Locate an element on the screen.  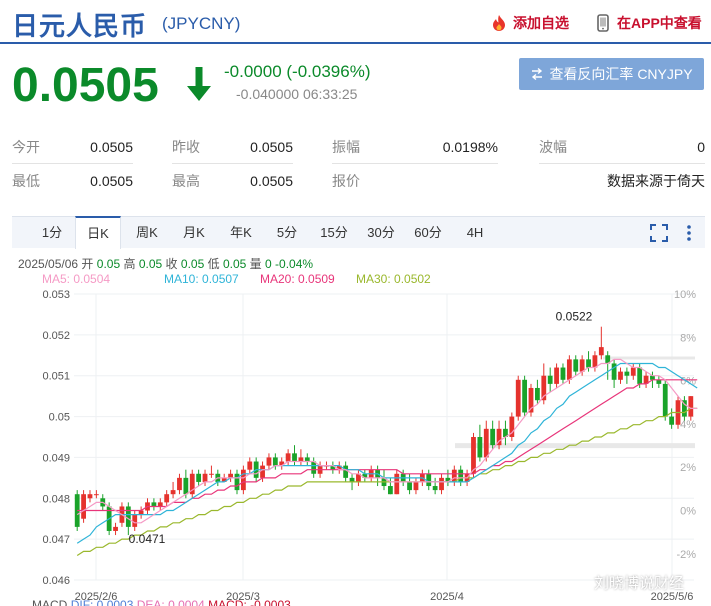
min-annotation: 0.0471 is located at coordinates (147, 539).